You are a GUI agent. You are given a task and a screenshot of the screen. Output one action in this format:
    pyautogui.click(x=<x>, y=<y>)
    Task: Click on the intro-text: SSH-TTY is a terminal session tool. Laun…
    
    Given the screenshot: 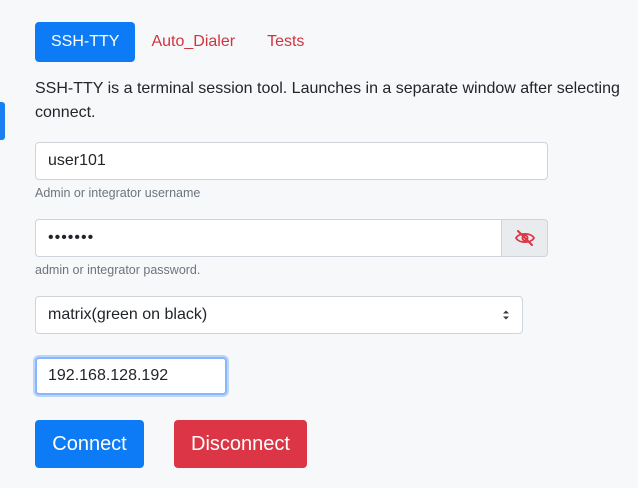 What is the action you would take?
    pyautogui.click(x=327, y=100)
    